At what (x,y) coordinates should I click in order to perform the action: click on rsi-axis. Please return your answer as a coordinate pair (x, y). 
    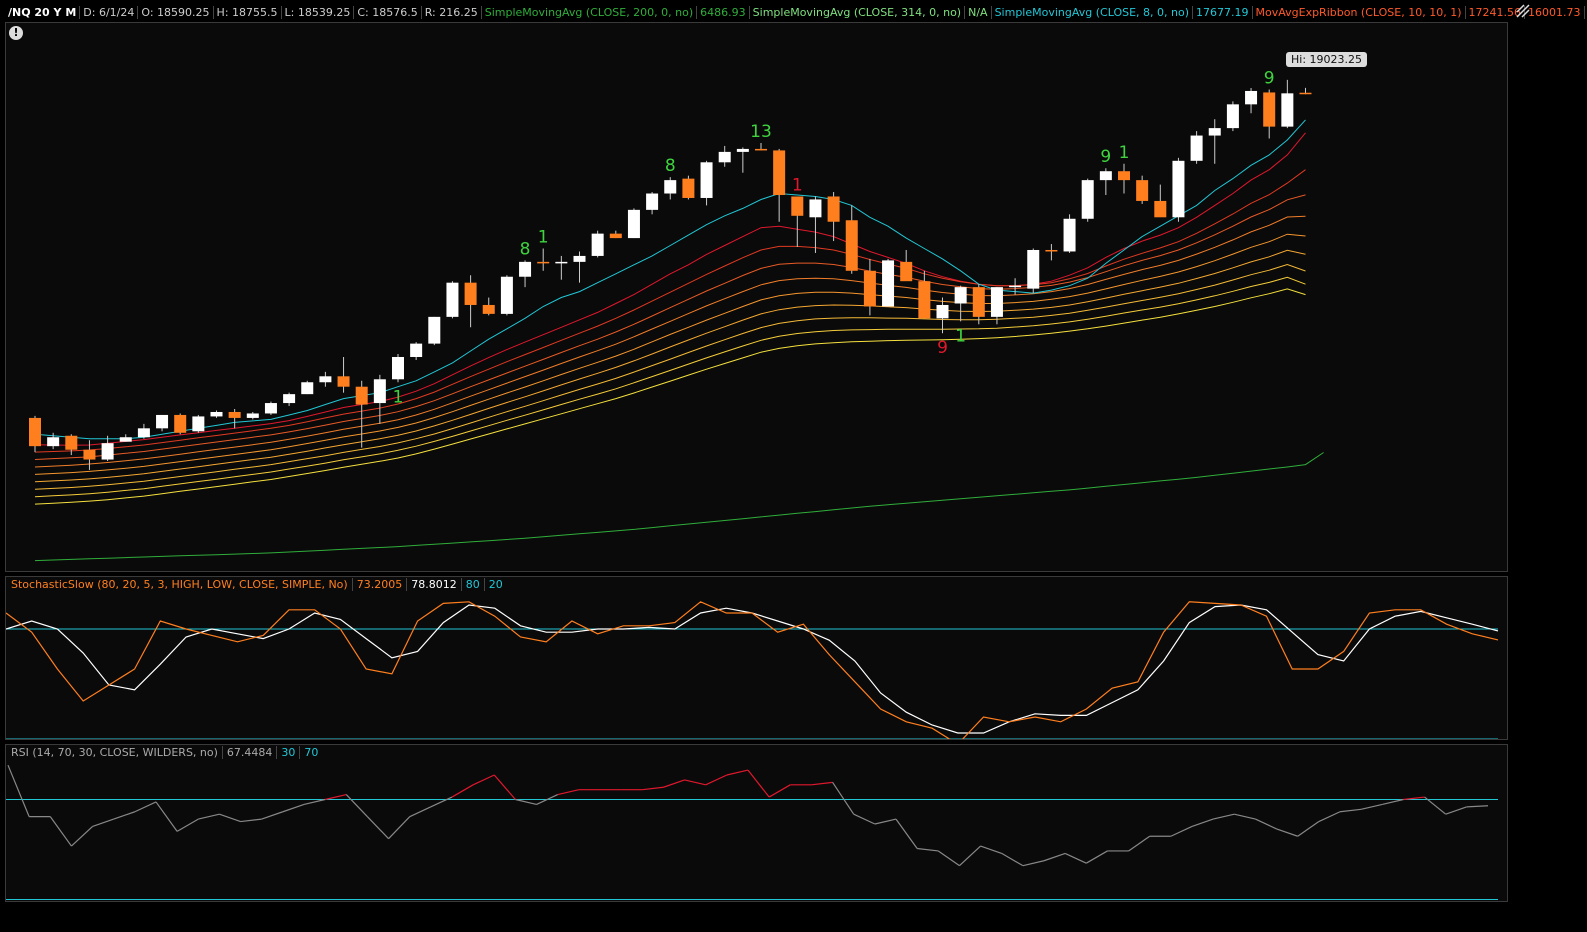
    Looking at the image, I should click on (1548, 823).